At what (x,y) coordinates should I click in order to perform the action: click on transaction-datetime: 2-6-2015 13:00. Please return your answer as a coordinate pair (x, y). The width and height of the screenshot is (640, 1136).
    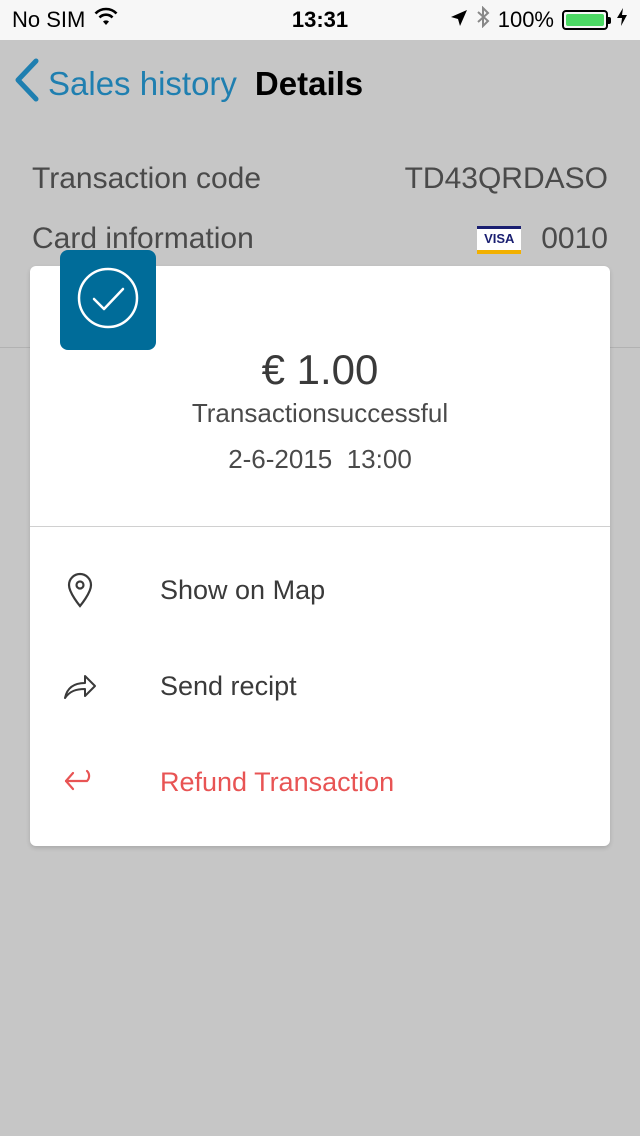
    Looking at the image, I should click on (320, 459).